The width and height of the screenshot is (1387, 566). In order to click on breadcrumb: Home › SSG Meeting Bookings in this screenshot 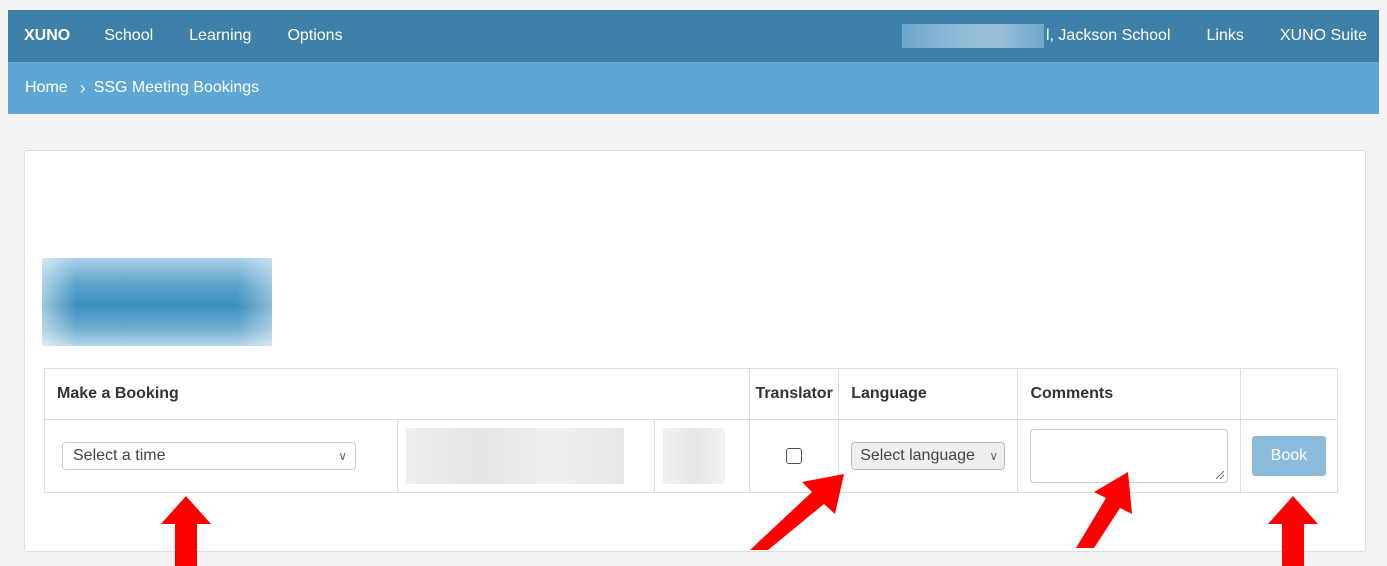, I will do `click(693, 88)`.